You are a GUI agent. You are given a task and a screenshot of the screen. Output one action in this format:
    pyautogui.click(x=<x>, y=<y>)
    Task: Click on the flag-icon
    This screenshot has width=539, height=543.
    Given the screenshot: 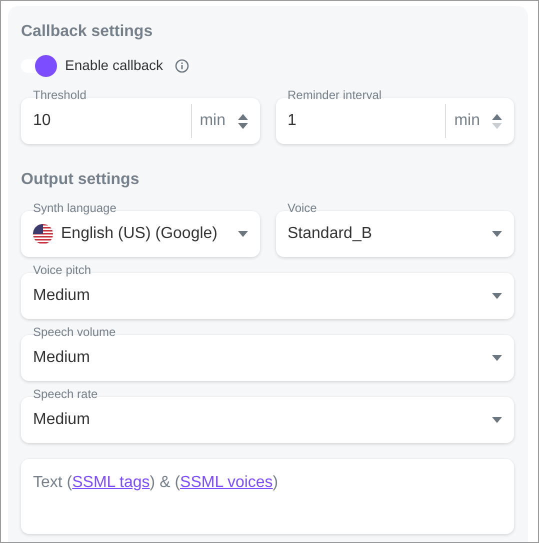 What is the action you would take?
    pyautogui.click(x=43, y=234)
    